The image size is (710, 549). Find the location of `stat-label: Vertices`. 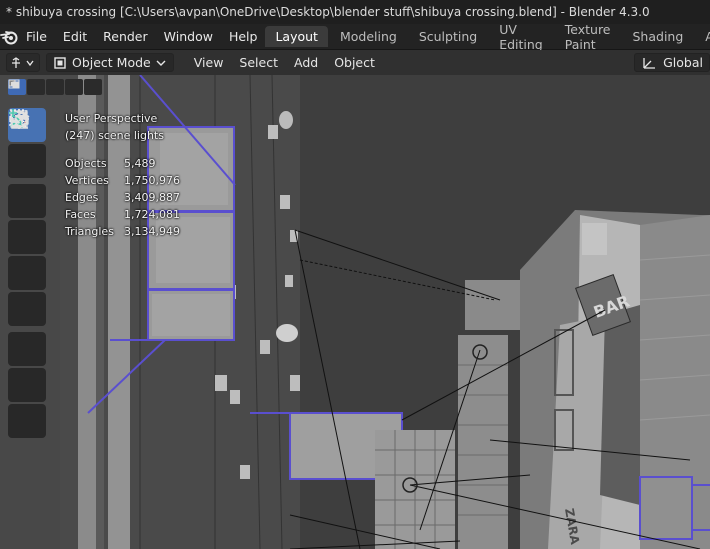

stat-label: Vertices is located at coordinates (87, 180).